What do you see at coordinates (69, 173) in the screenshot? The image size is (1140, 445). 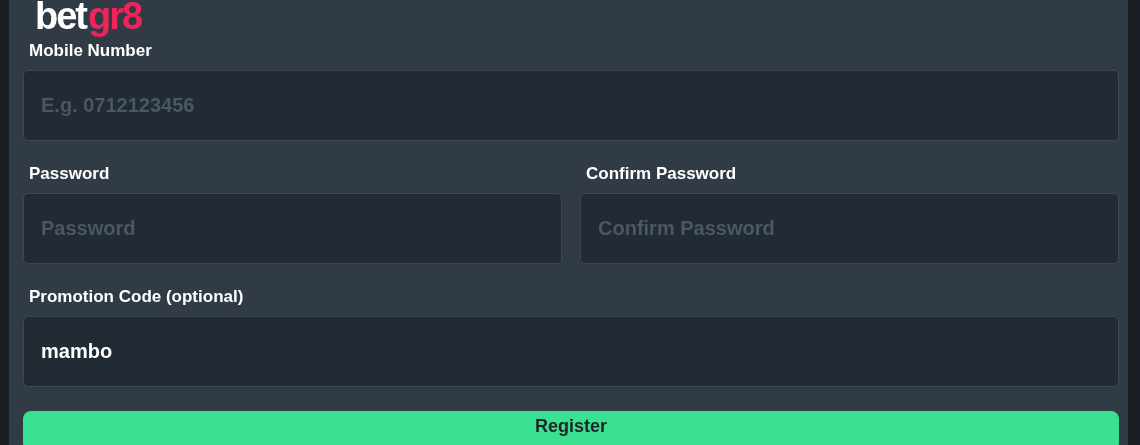 I see `field-label: Password` at bounding box center [69, 173].